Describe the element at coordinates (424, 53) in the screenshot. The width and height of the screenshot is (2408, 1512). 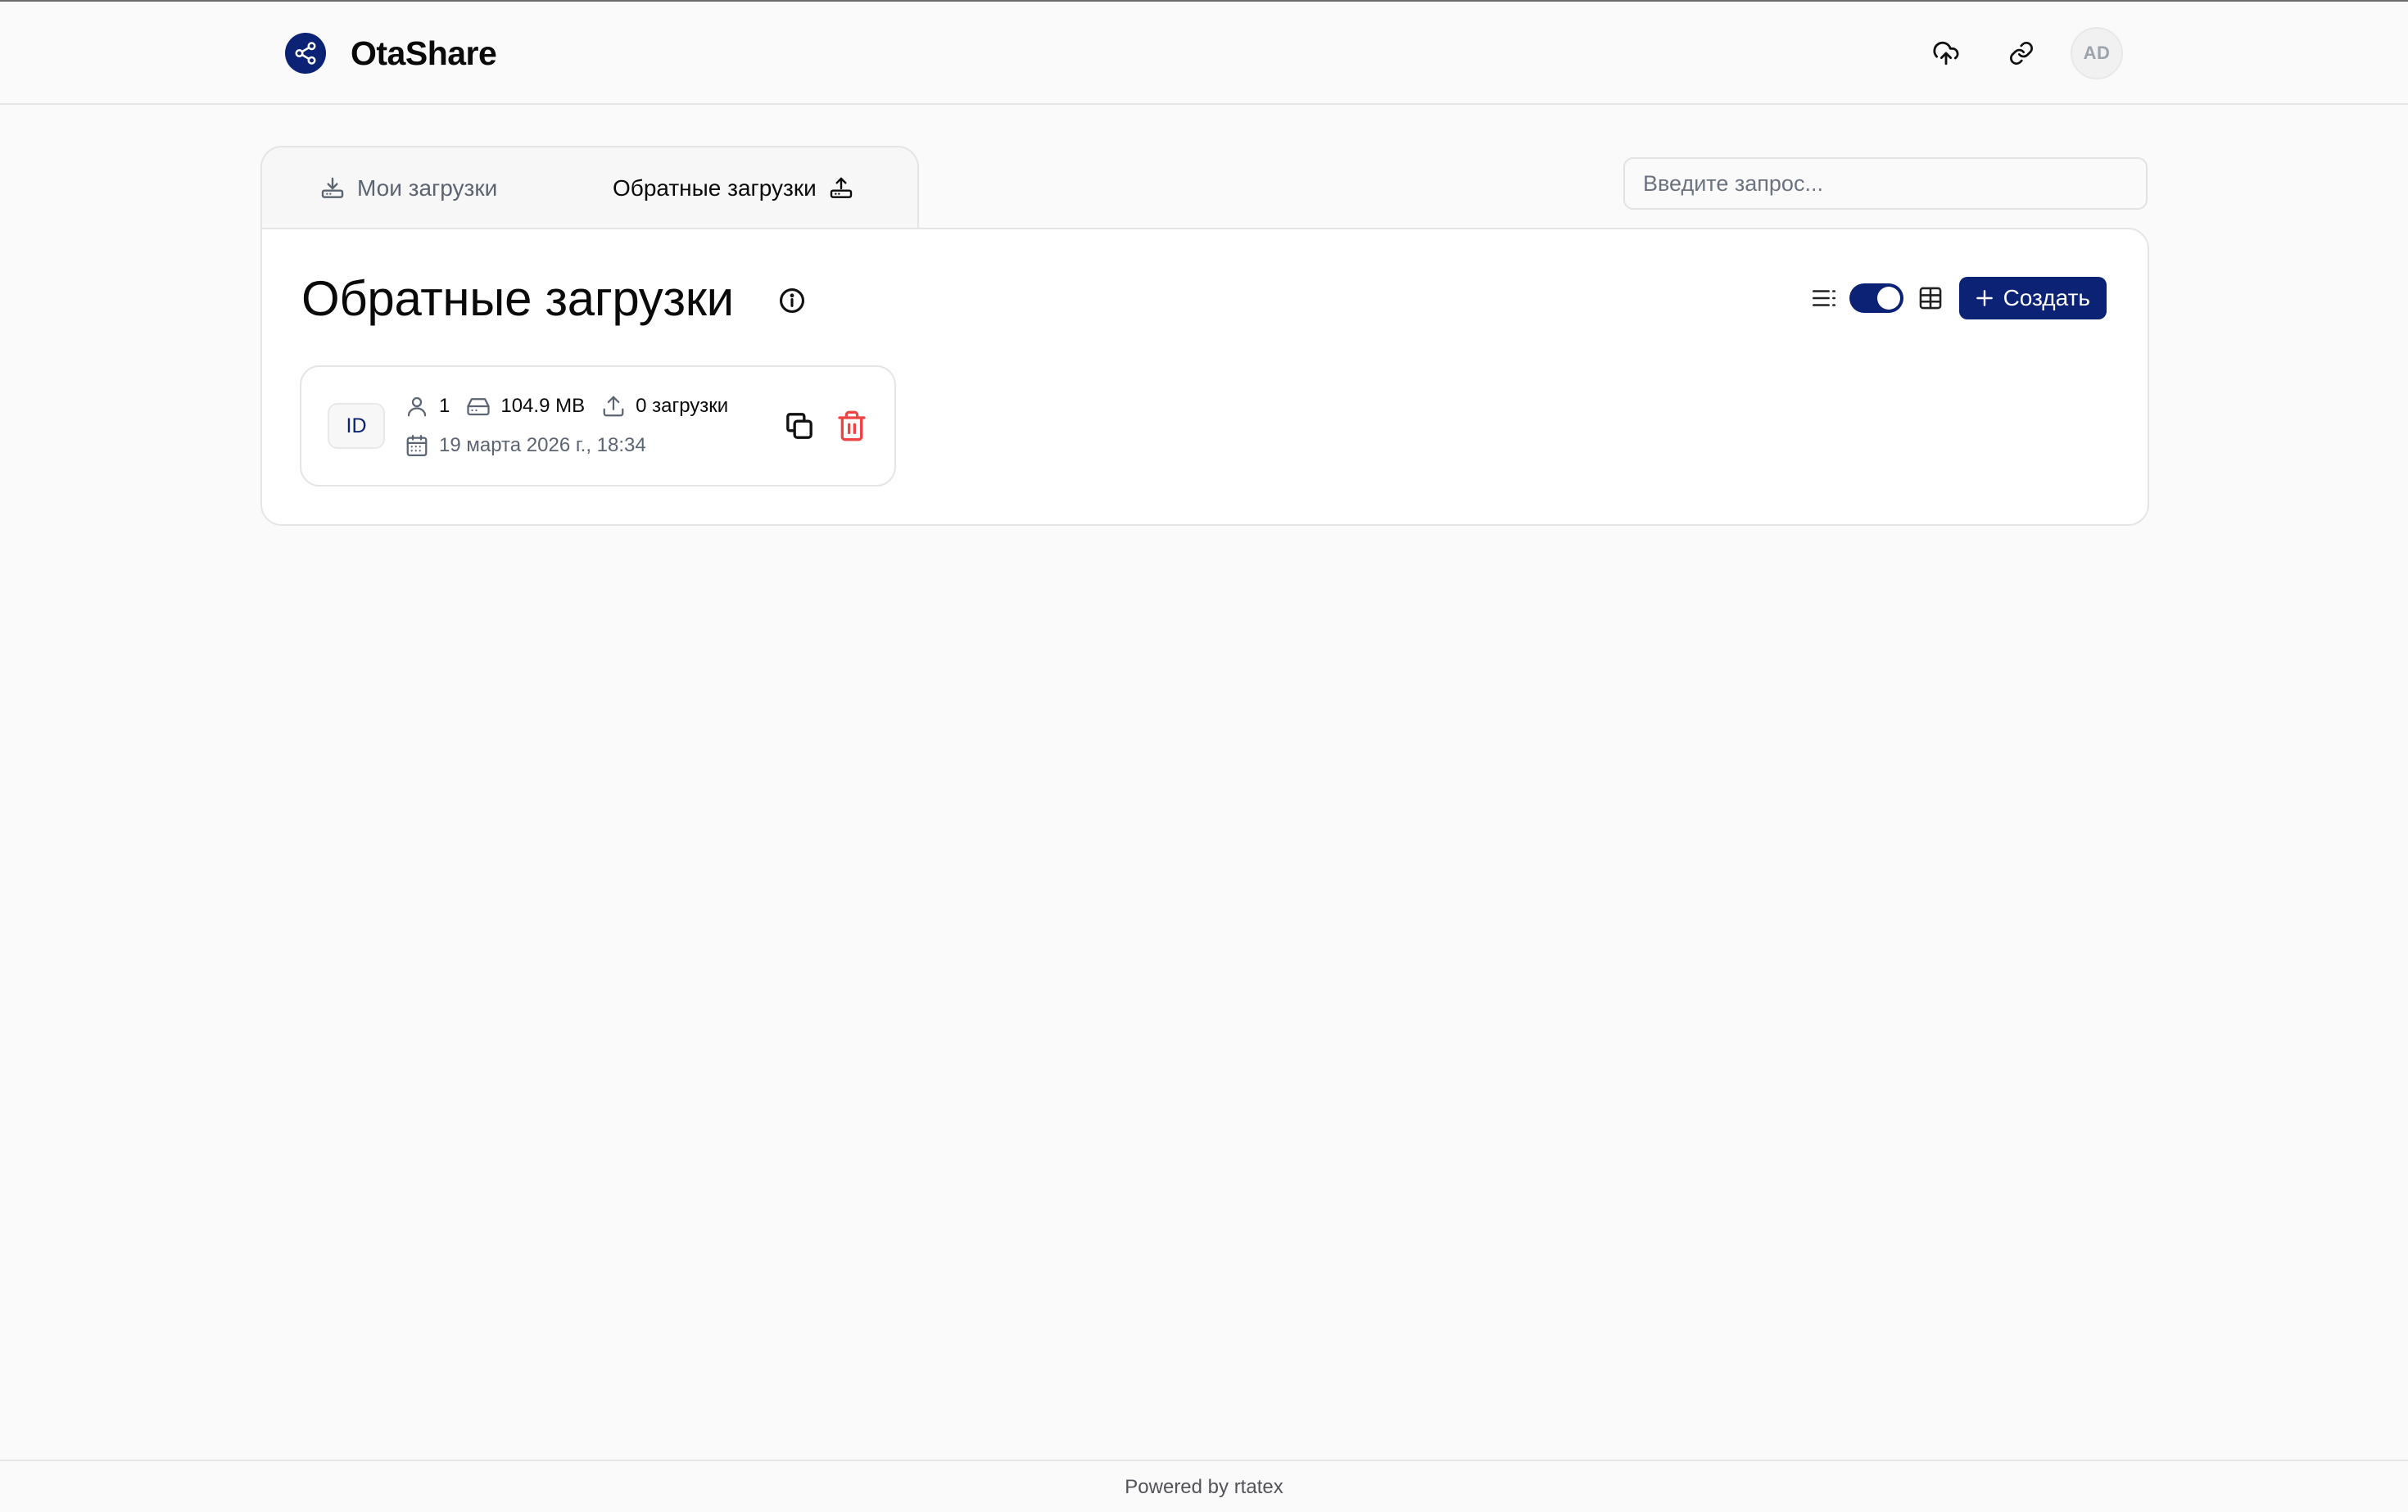
I see `app-name: OtaShare` at that location.